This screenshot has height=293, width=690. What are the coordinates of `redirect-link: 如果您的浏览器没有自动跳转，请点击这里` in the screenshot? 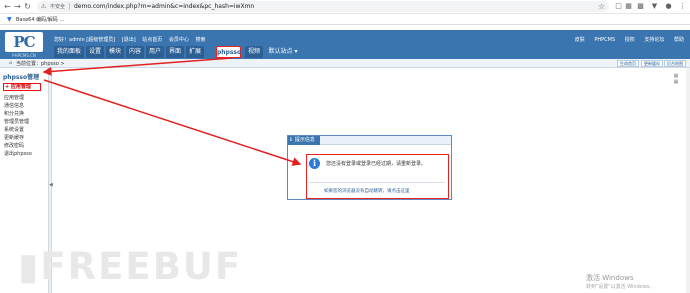 It's located at (367, 191).